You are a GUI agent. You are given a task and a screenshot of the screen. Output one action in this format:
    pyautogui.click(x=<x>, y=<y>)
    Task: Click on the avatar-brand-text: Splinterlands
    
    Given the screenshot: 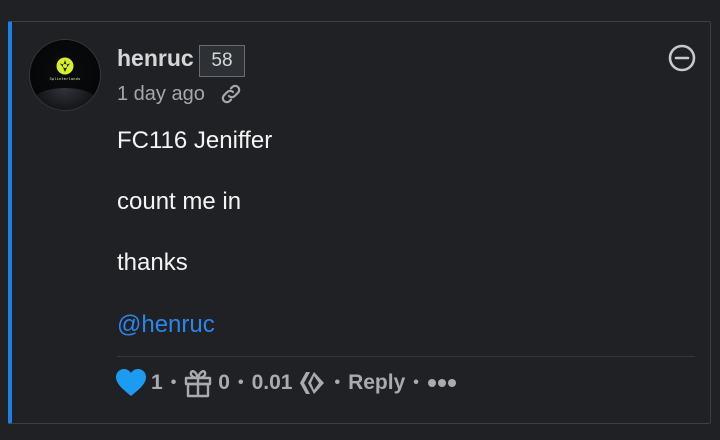 What is the action you would take?
    pyautogui.click(x=65, y=79)
    